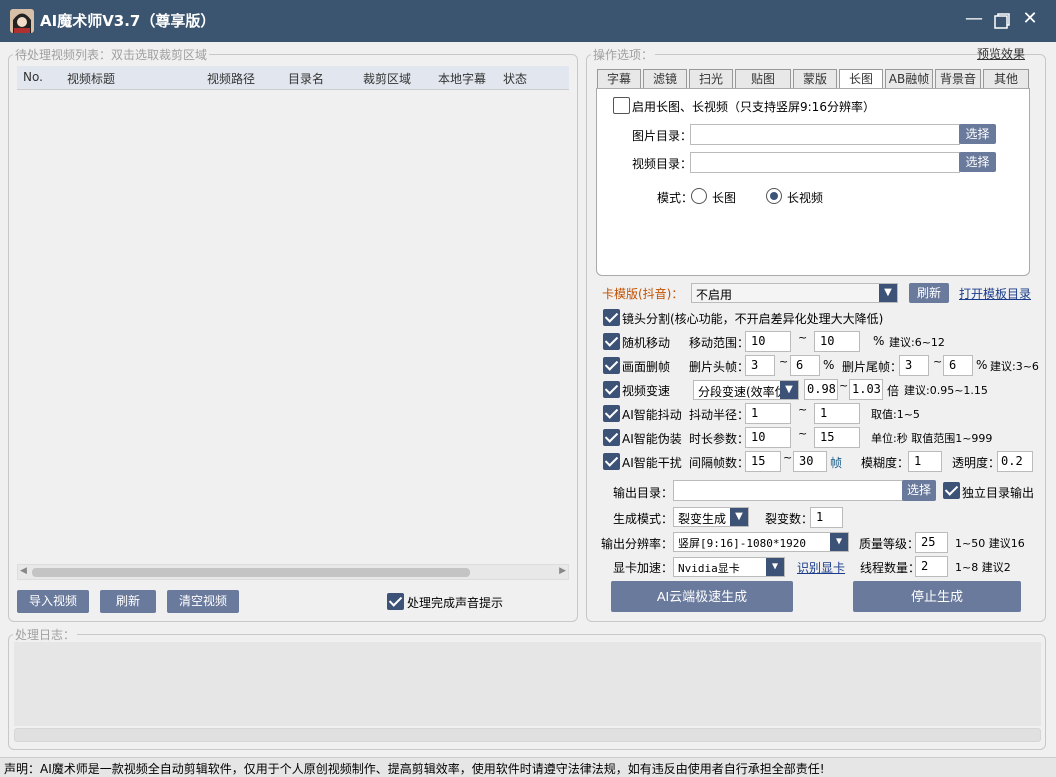  What do you see at coordinates (958, 365) in the screenshot?
I see `tail-frame-to-input: 6` at bounding box center [958, 365].